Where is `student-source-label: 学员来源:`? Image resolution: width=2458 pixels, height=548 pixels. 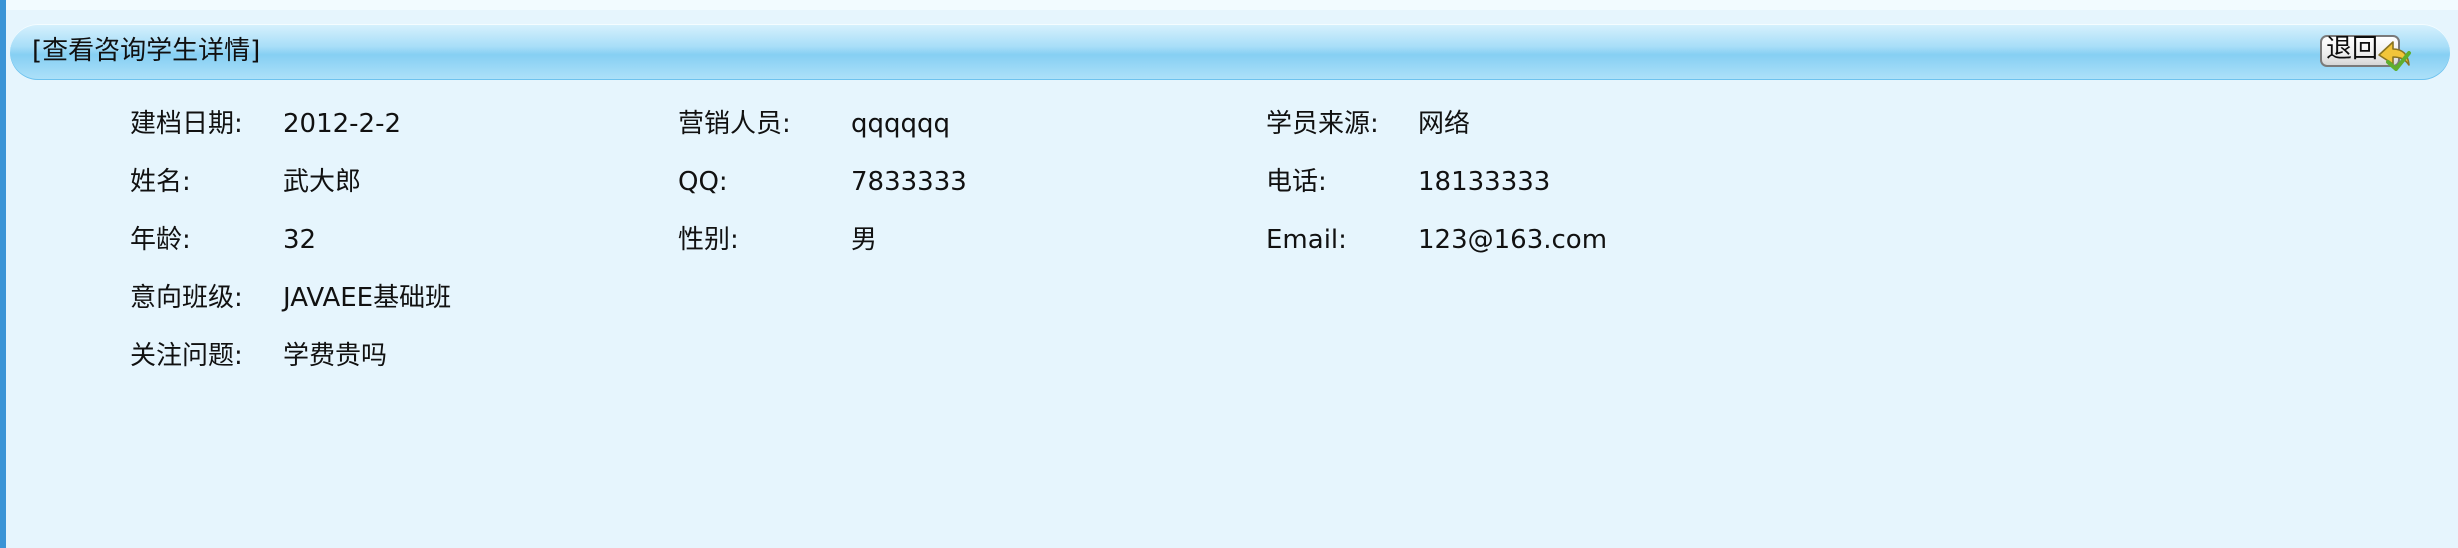 student-source-label: 学员来源: is located at coordinates (1322, 124).